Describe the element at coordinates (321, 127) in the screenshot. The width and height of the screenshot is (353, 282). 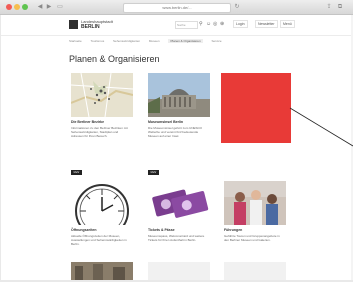
I see `annotation-pointer-line` at that location.